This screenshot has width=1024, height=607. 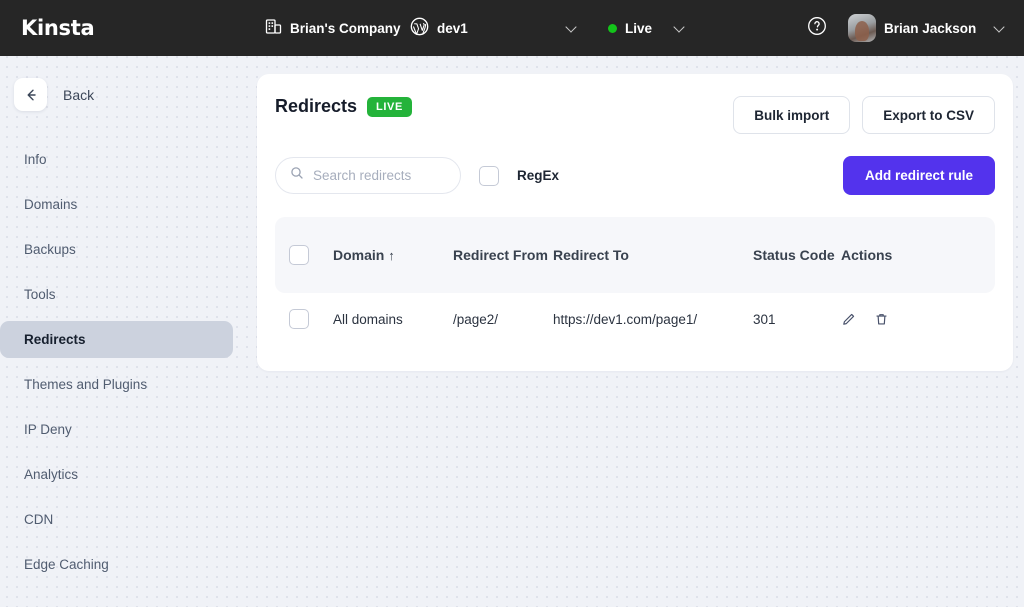 What do you see at coordinates (612, 28) in the screenshot?
I see `environment-status-dot` at bounding box center [612, 28].